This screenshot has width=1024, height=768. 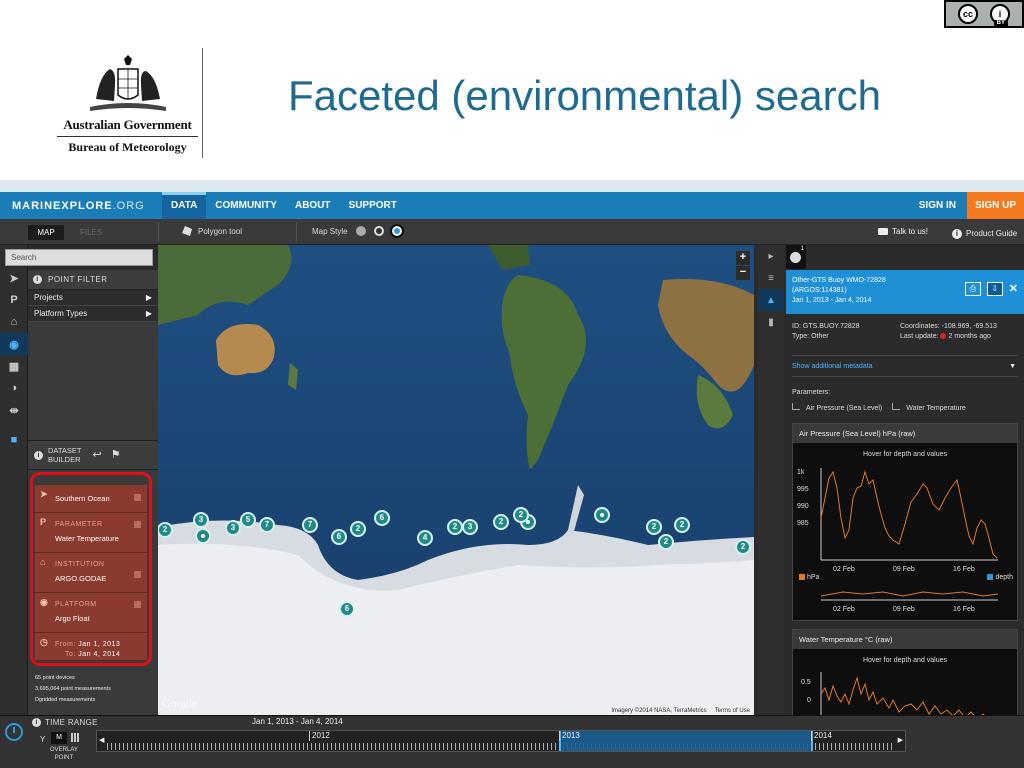 What do you see at coordinates (212, 231) in the screenshot?
I see `polygon-tool-button: Polygon tool` at bounding box center [212, 231].